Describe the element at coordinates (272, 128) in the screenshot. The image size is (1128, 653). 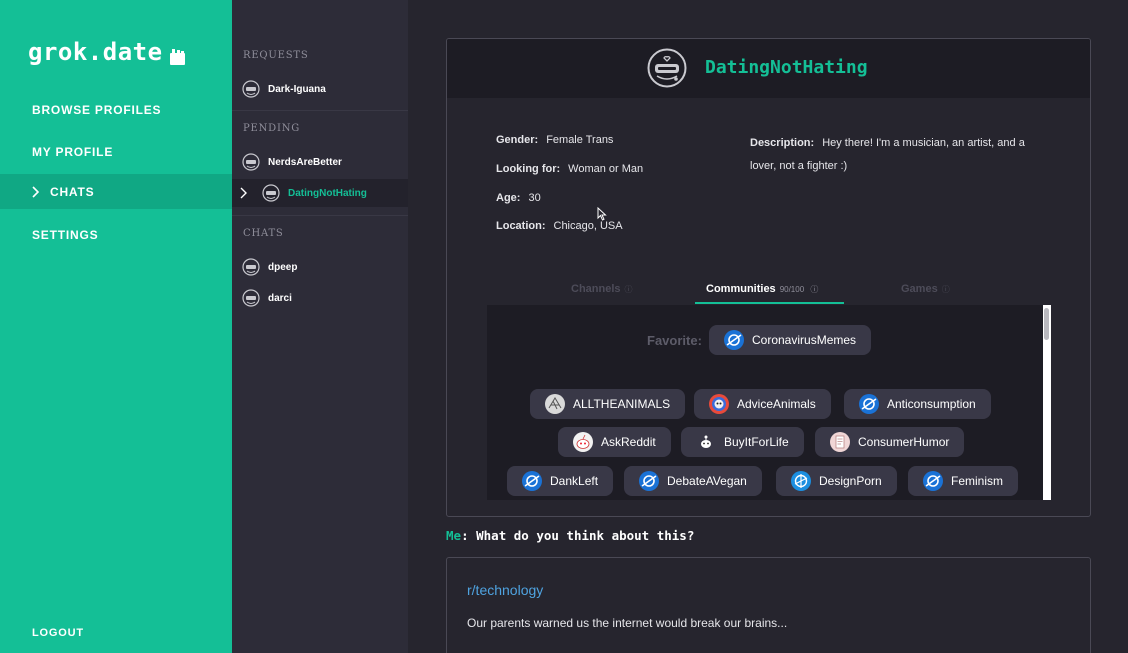
I see `pending-section-label: PENDING` at that location.